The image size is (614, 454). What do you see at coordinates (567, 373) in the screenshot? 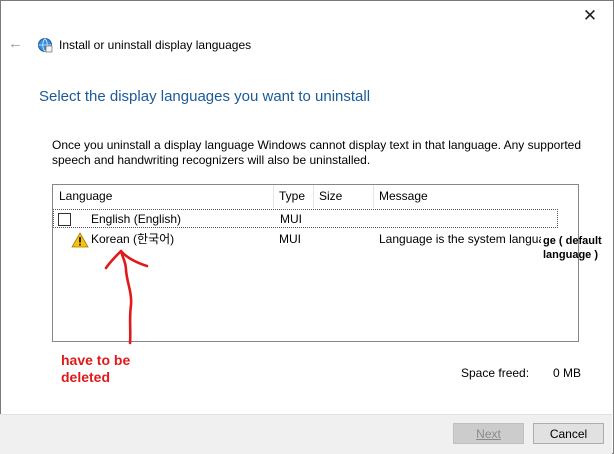
I see `space-freed-value: 0 MB` at bounding box center [567, 373].